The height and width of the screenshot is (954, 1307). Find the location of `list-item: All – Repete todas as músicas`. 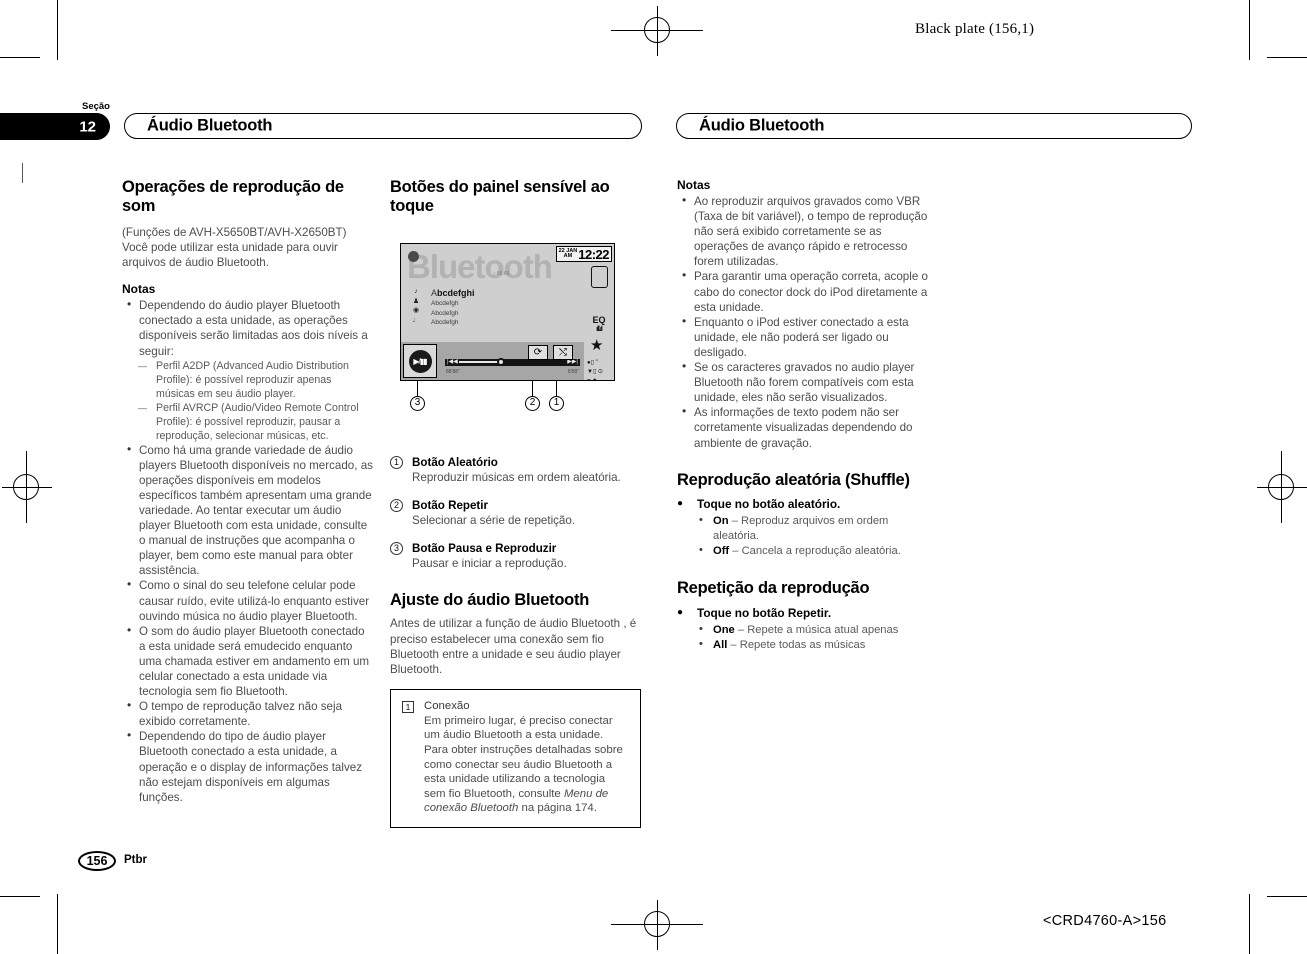

list-item: All – Repete todas as músicas is located at coordinates (813, 645).